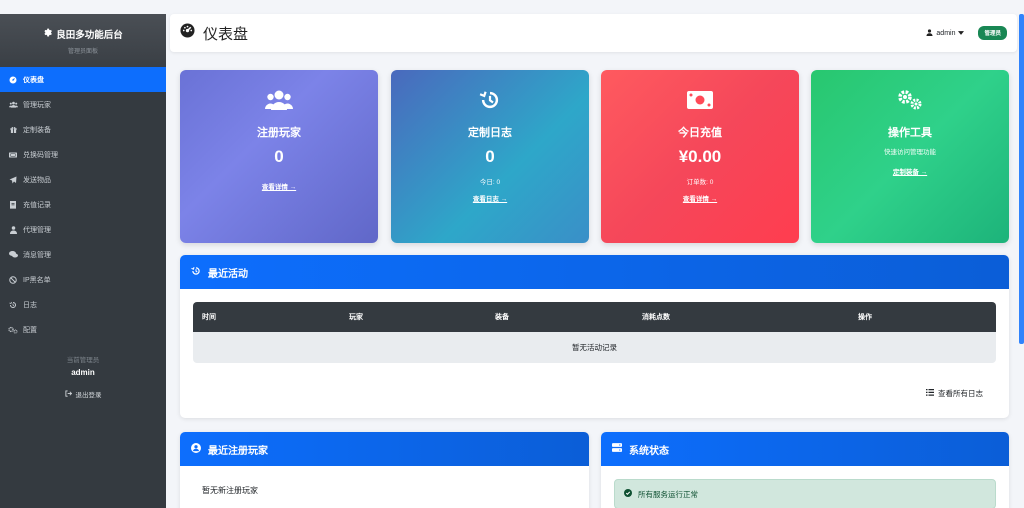 This screenshot has width=1024, height=508. I want to click on column-header-points: 消耗点数, so click(656, 317).